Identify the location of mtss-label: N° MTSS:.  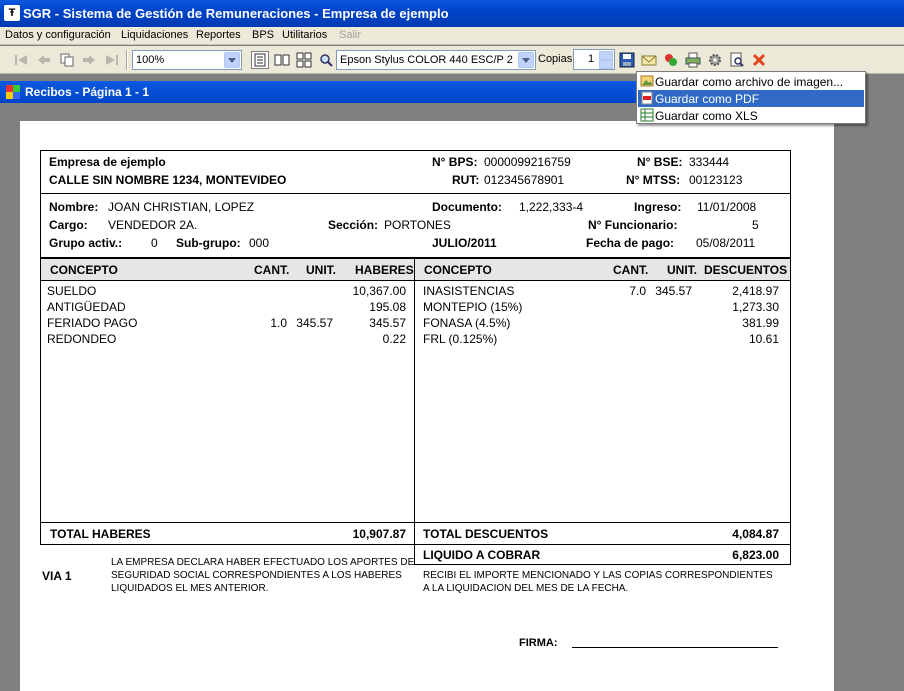
(653, 180).